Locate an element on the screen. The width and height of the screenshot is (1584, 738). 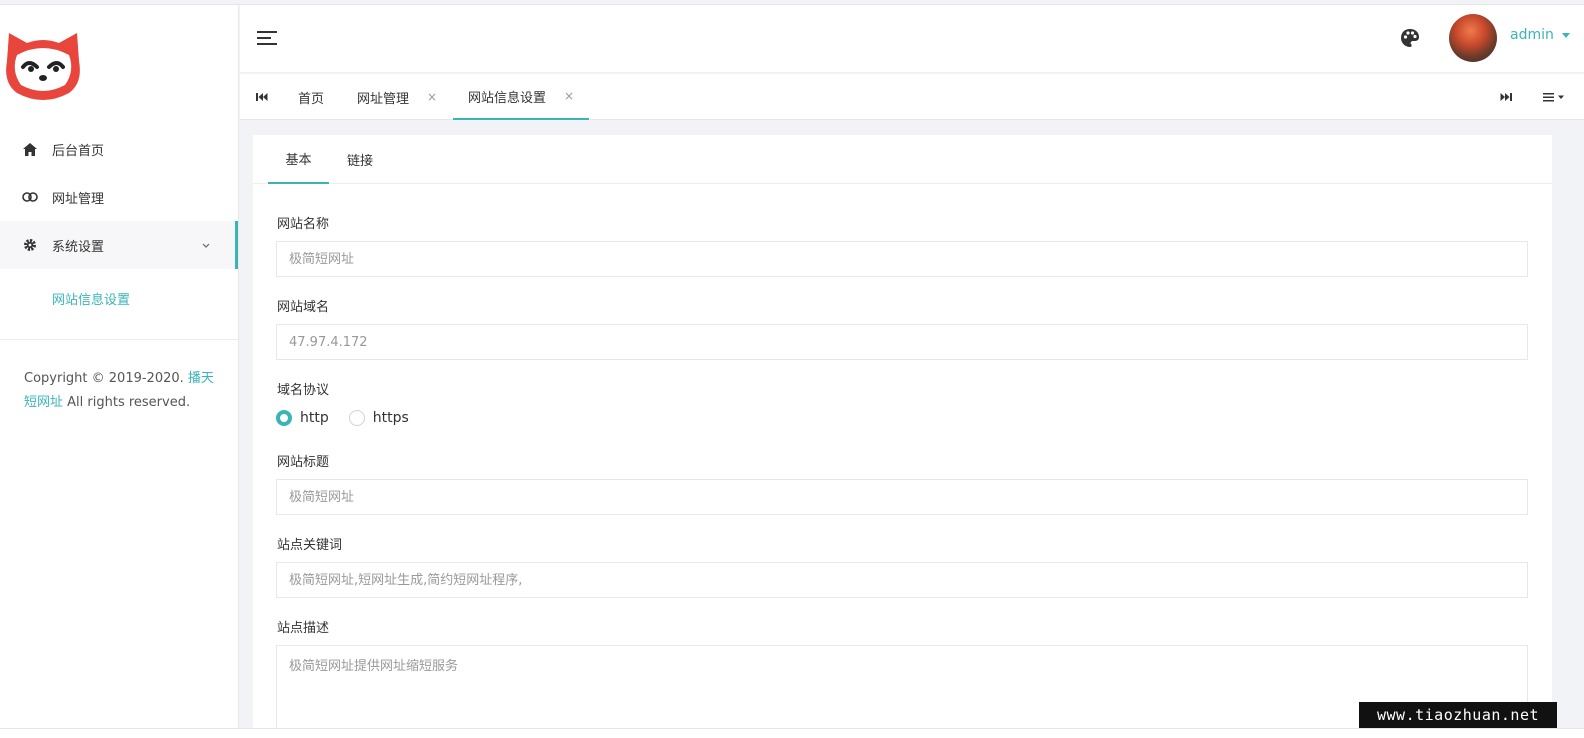
user-menu: admin is located at coordinates (1540, 35).